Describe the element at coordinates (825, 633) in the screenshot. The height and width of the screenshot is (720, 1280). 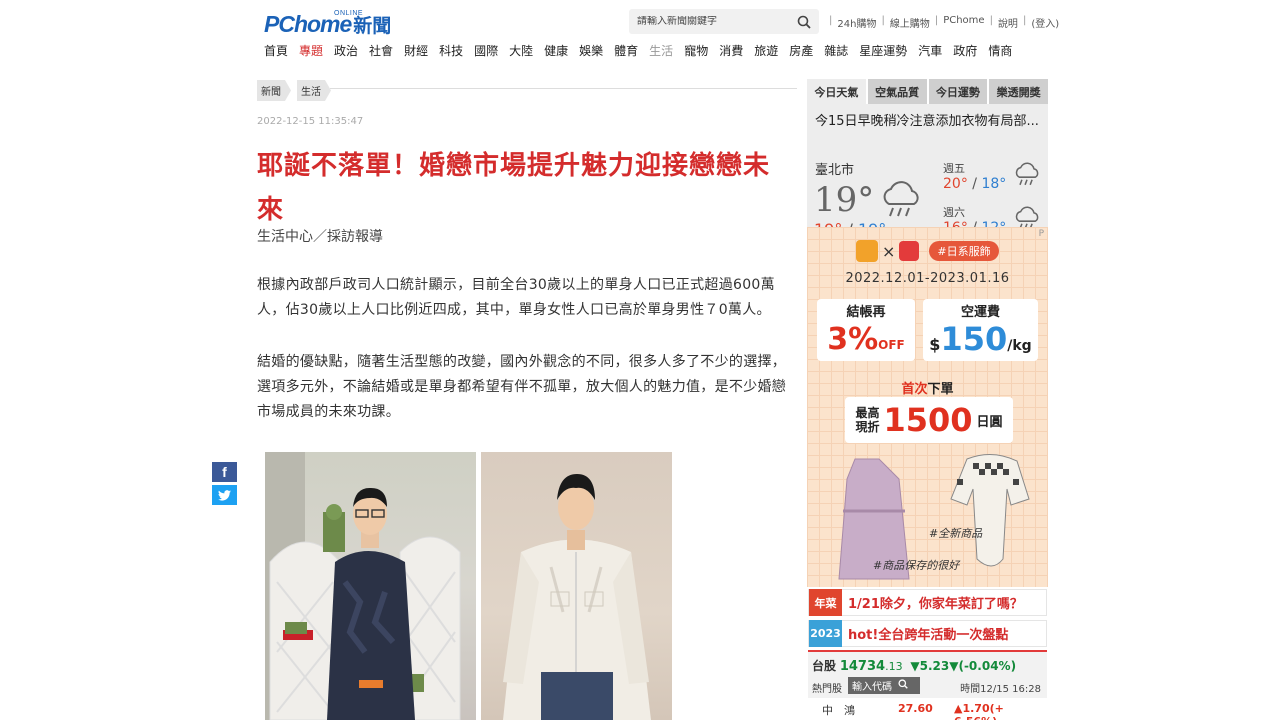
I see `promo-tag: 2023` at that location.